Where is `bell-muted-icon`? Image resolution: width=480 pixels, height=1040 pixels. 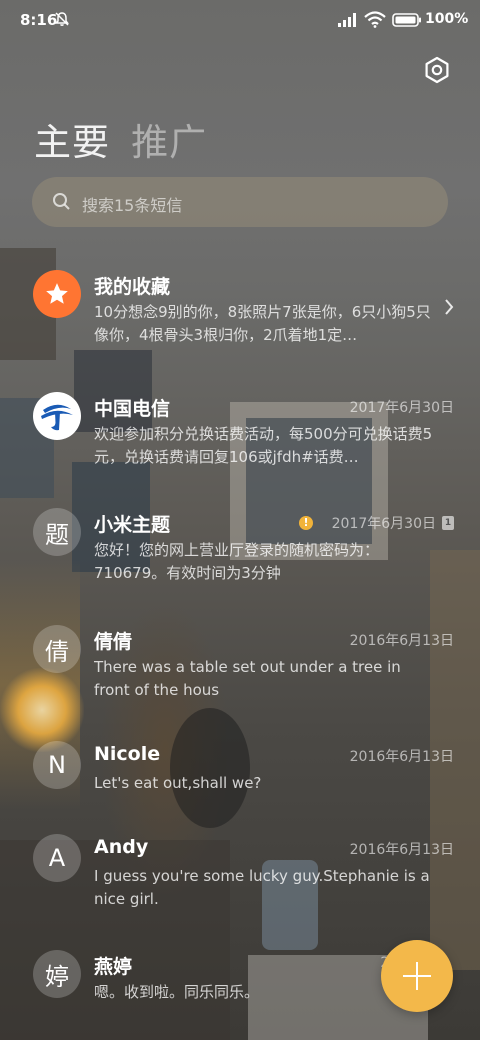 bell-muted-icon is located at coordinates (62, 19).